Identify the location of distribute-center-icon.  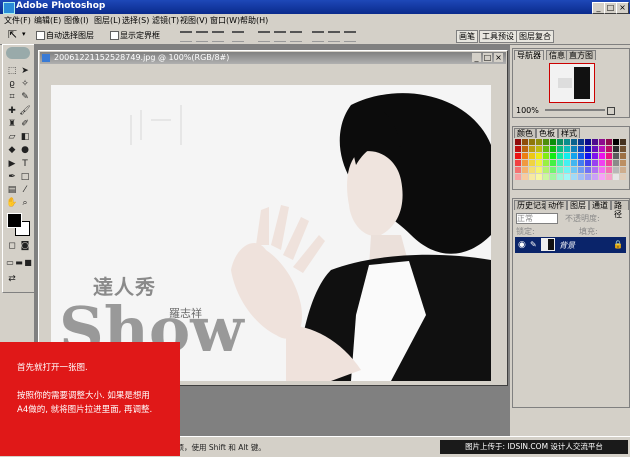
(334, 36).